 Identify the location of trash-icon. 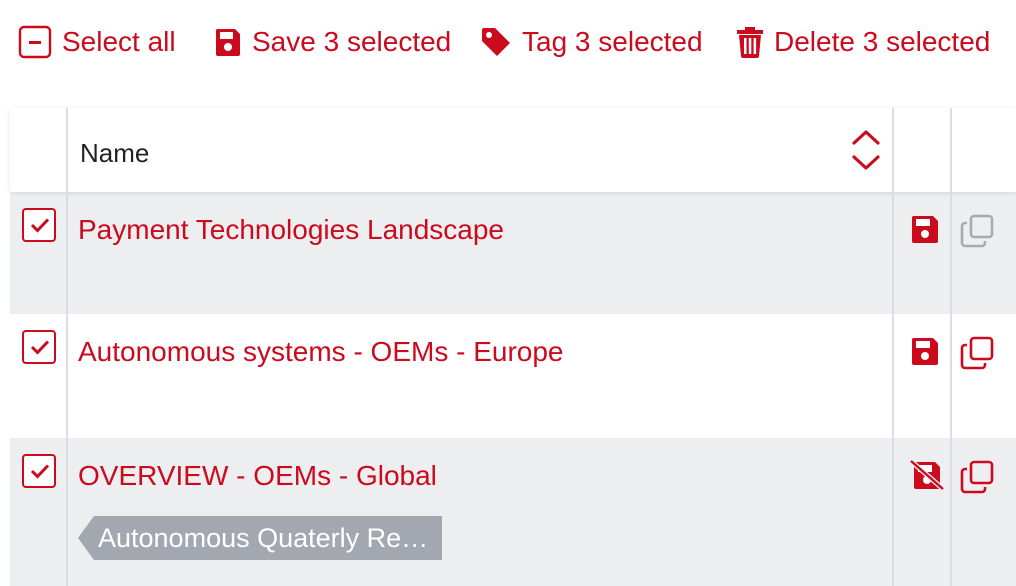
(750, 42).